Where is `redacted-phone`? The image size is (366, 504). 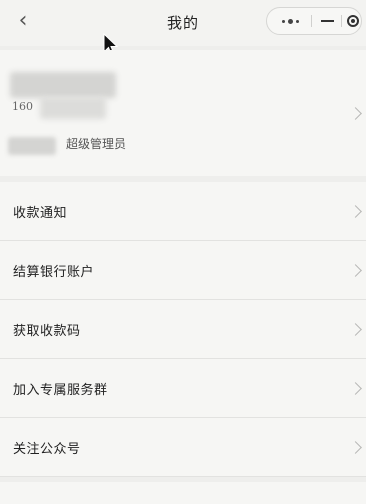 redacted-phone is located at coordinates (73, 108).